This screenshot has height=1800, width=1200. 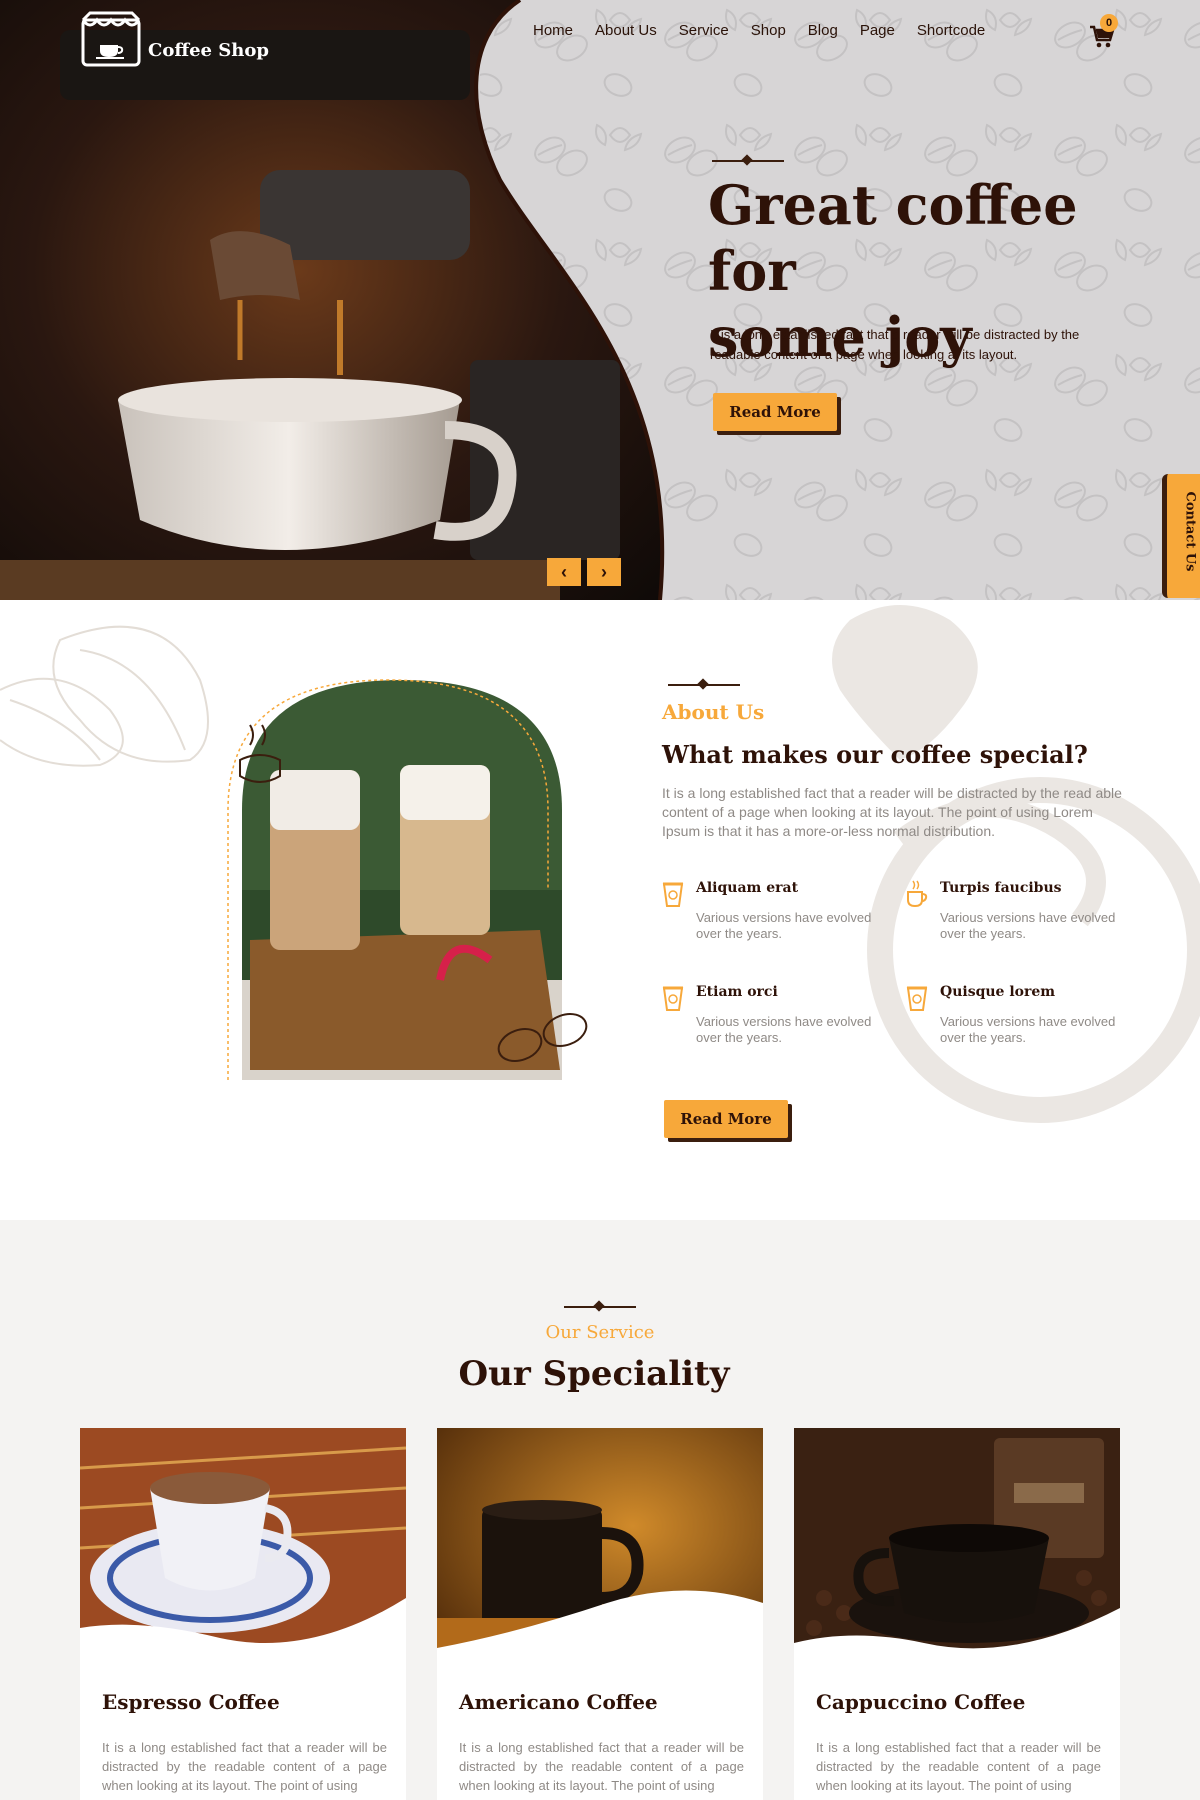 I want to click on feature-title: Aliquam erat, so click(x=747, y=888).